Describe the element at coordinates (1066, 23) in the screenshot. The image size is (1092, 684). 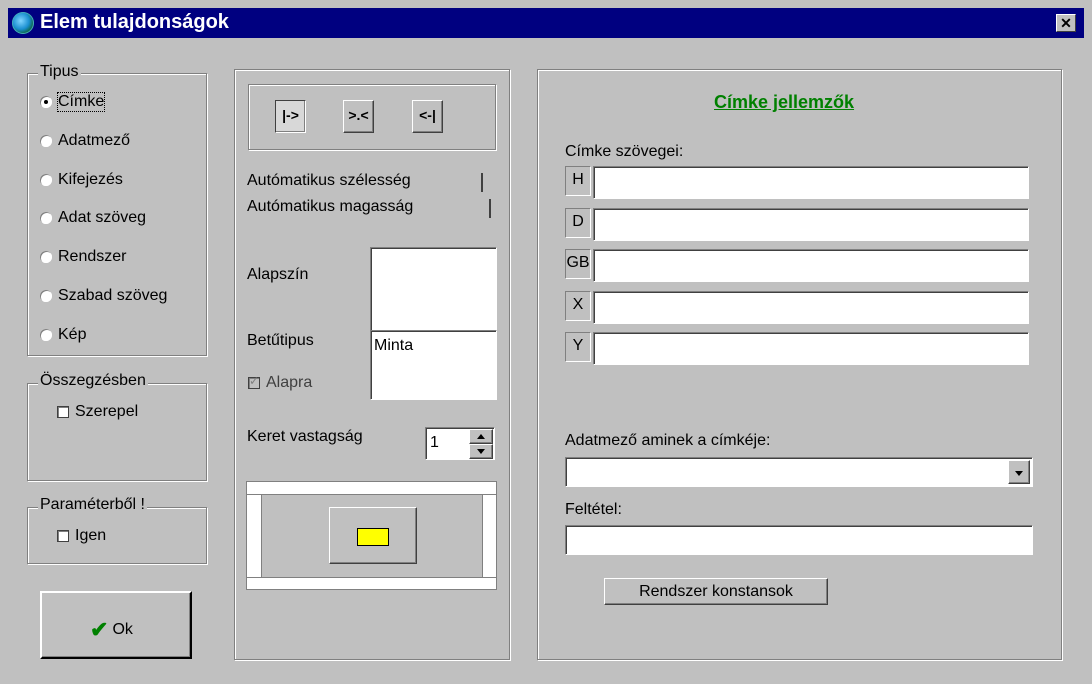
I see `close-button: ✕` at that location.